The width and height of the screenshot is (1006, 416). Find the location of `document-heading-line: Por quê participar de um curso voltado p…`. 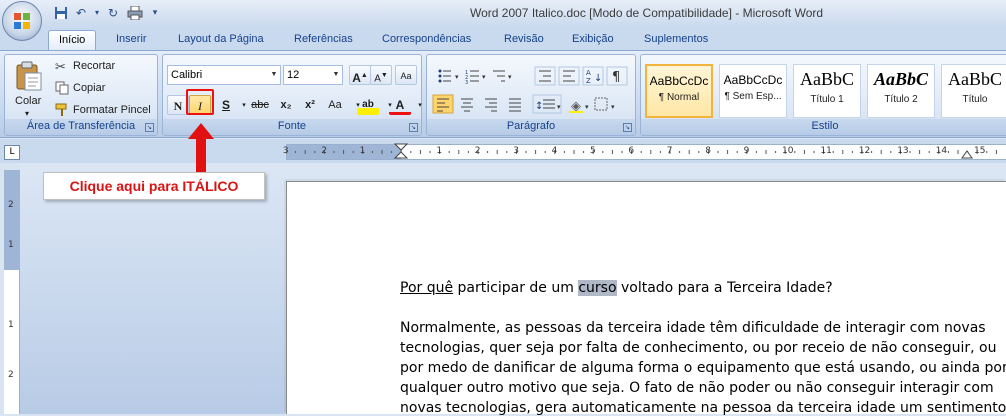

document-heading-line: Por quê participar de um curso voltado p… is located at coordinates (616, 288).